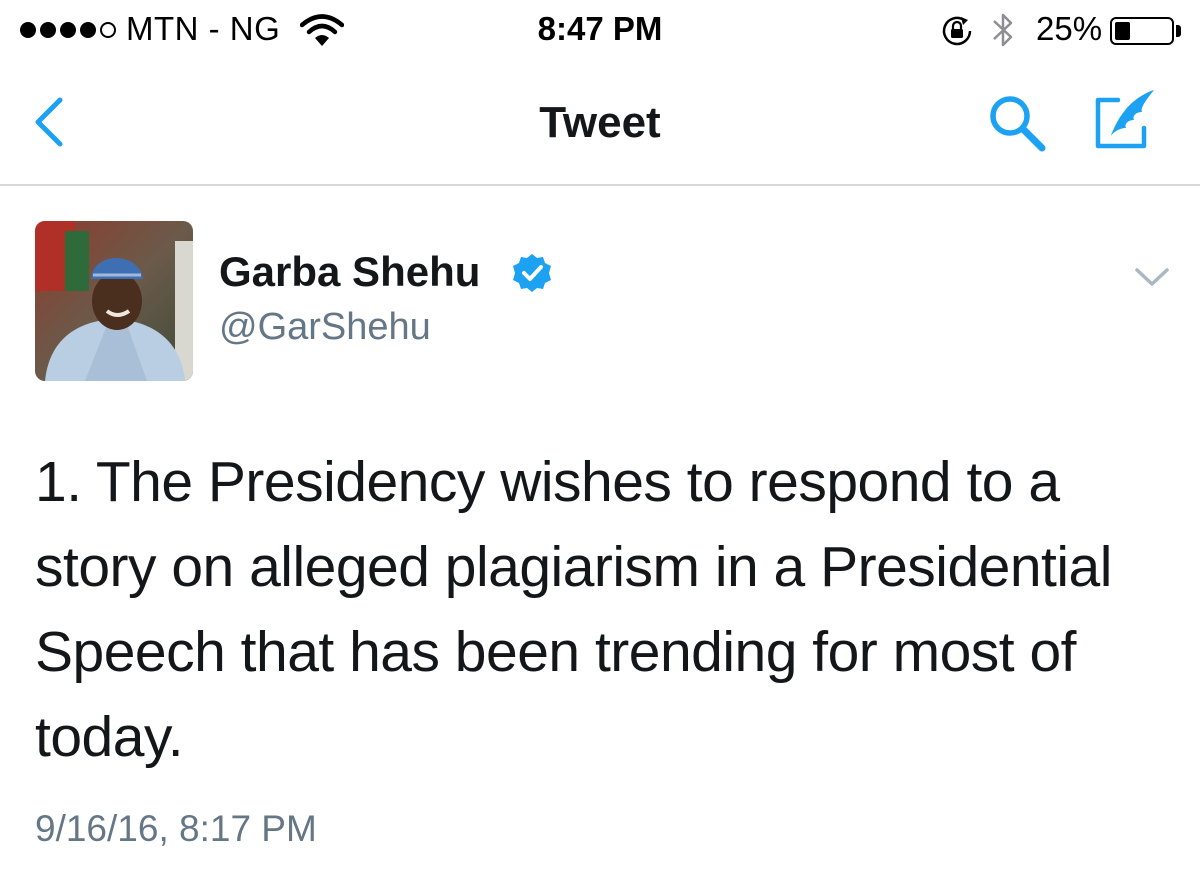  I want to click on rotation-lock-icon, so click(957, 31).